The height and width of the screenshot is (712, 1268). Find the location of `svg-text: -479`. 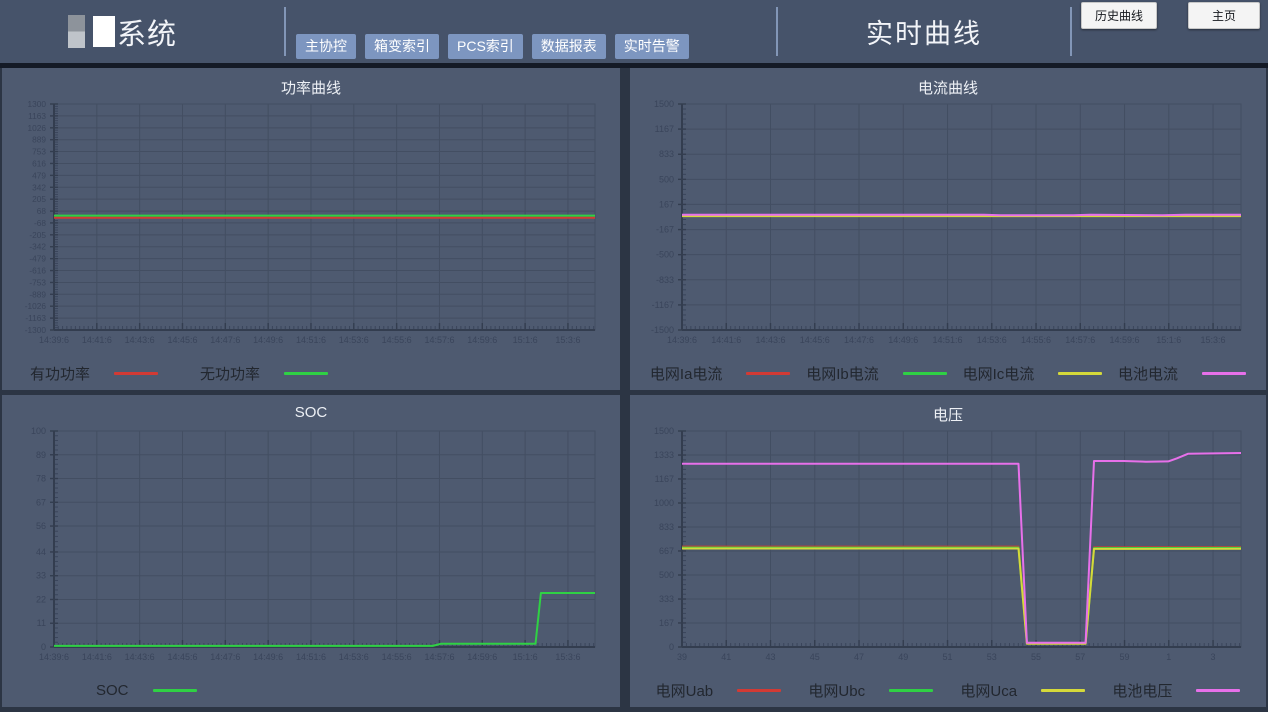

svg-text: -479 is located at coordinates (37, 259).